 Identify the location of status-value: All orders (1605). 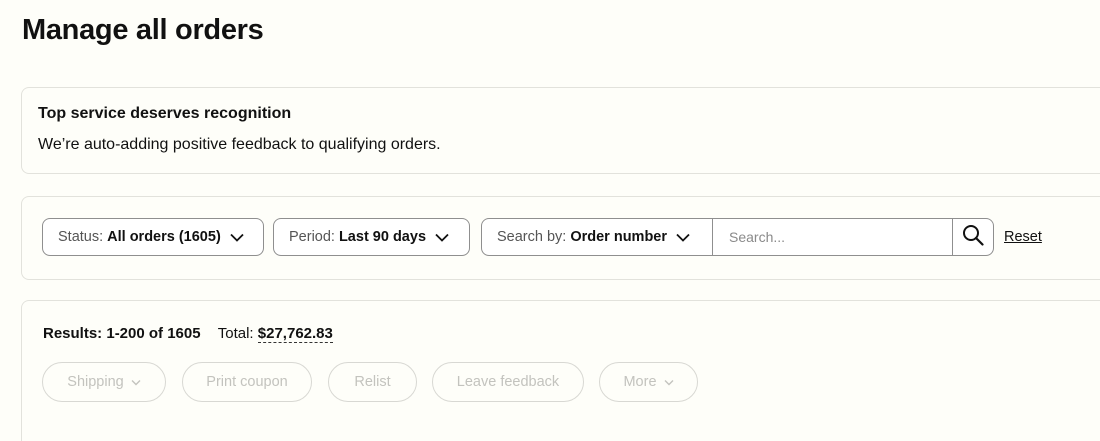
(164, 237).